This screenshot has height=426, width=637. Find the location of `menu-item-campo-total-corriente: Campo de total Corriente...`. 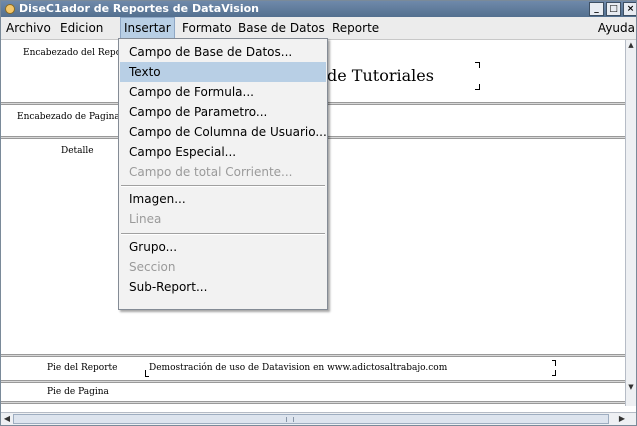

menu-item-campo-total-corriente: Campo de total Corriente... is located at coordinates (211, 172).